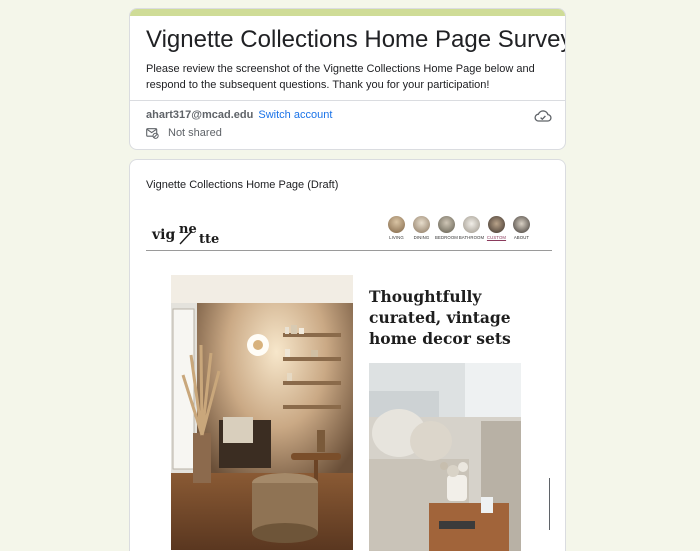  I want to click on nav-custom: CUSTOM, so click(496, 228).